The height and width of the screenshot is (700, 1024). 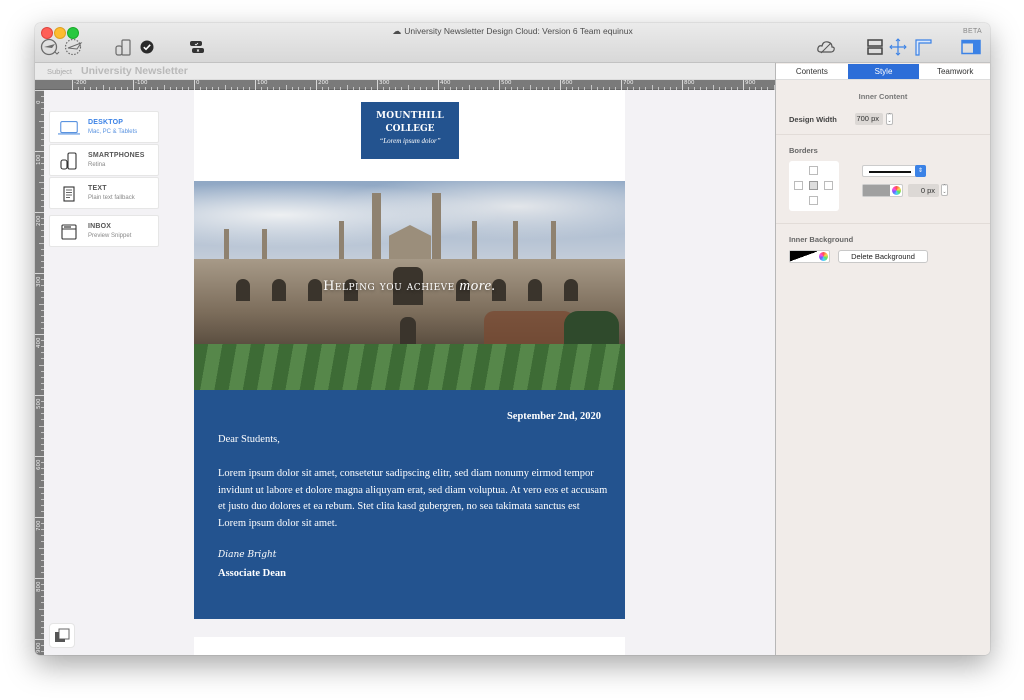 What do you see at coordinates (410, 116) in the screenshot?
I see `logo-line-1: MOUNTHILL` at bounding box center [410, 116].